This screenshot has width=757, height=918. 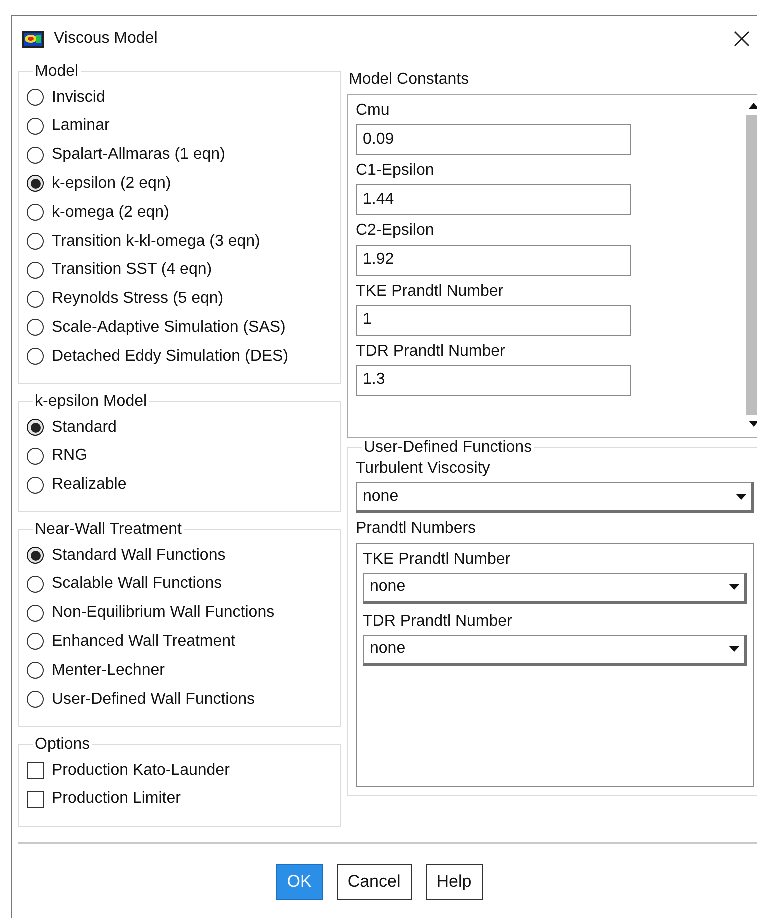 What do you see at coordinates (170, 356) in the screenshot?
I see `option-label: Detached Eddy Simulation (DES)` at bounding box center [170, 356].